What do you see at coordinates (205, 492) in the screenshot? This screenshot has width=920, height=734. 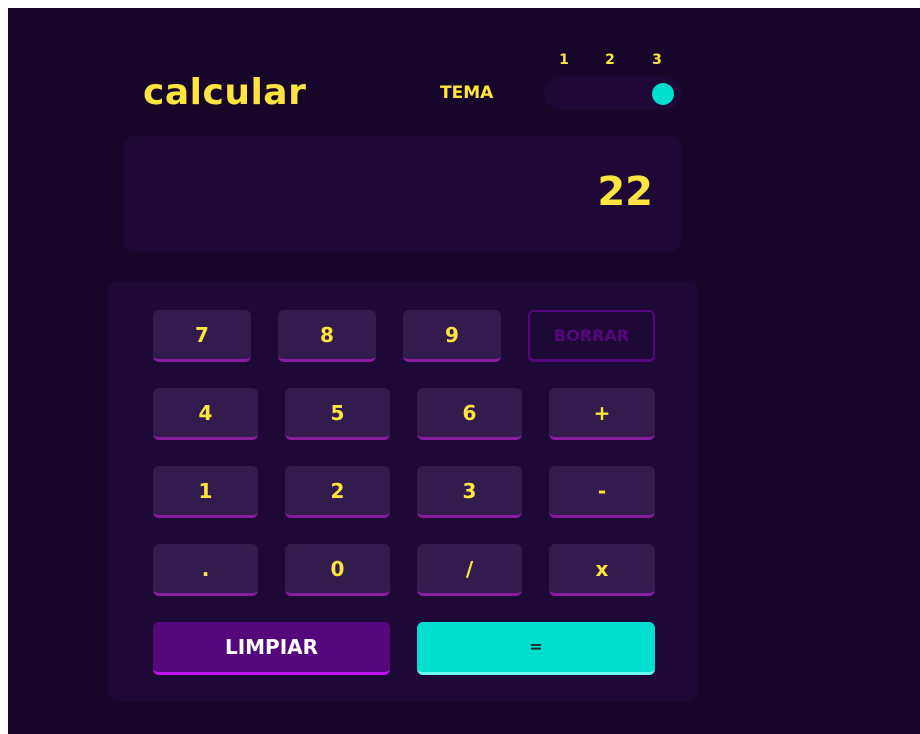 I see `key-1: 1` at bounding box center [205, 492].